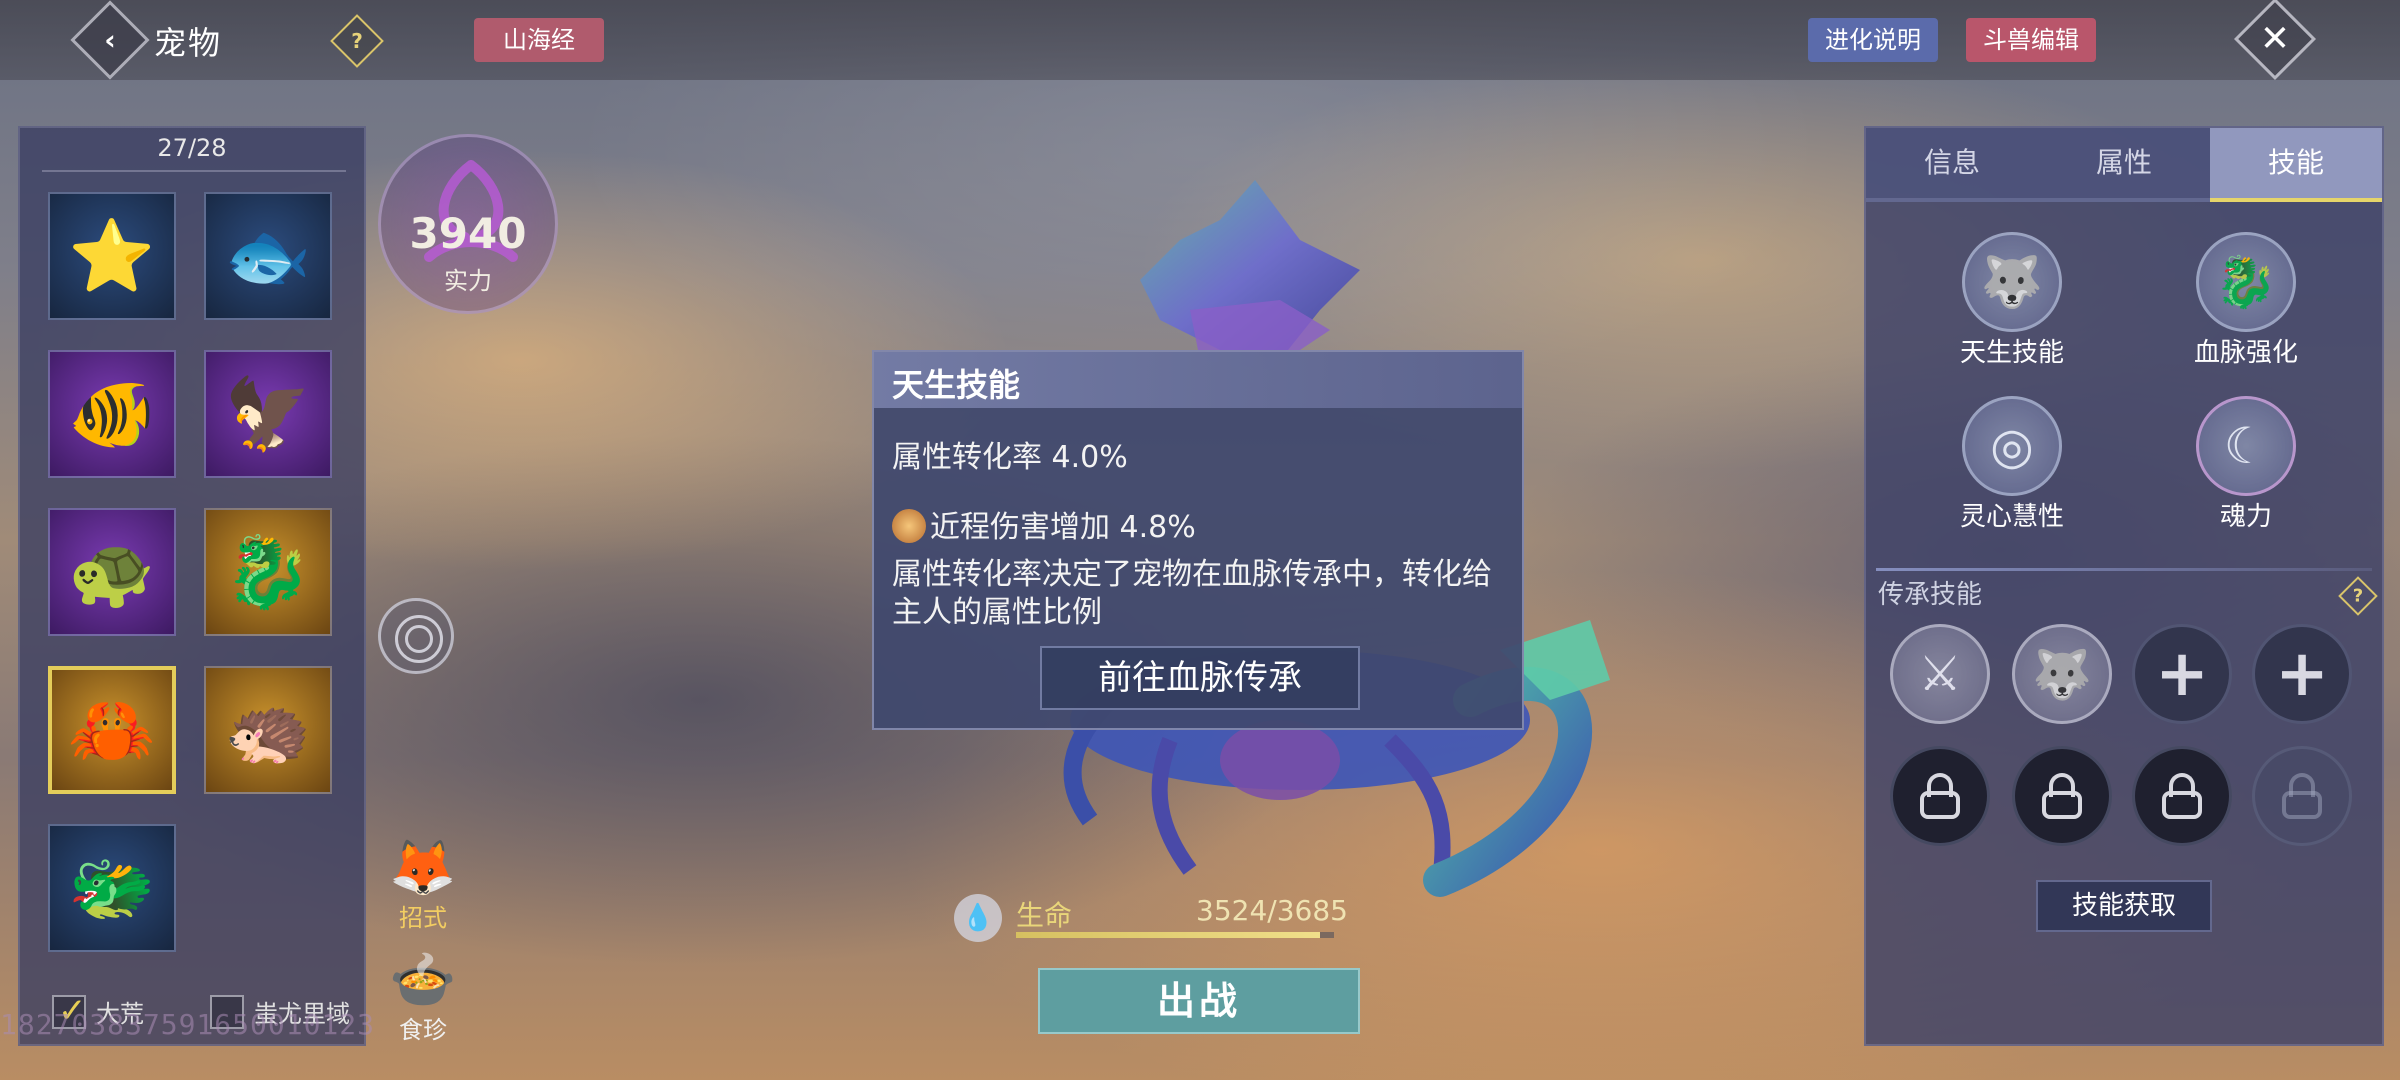 This screenshot has width=2400, height=1080. What do you see at coordinates (1952, 165) in the screenshot?
I see `tab-info: 信息` at bounding box center [1952, 165].